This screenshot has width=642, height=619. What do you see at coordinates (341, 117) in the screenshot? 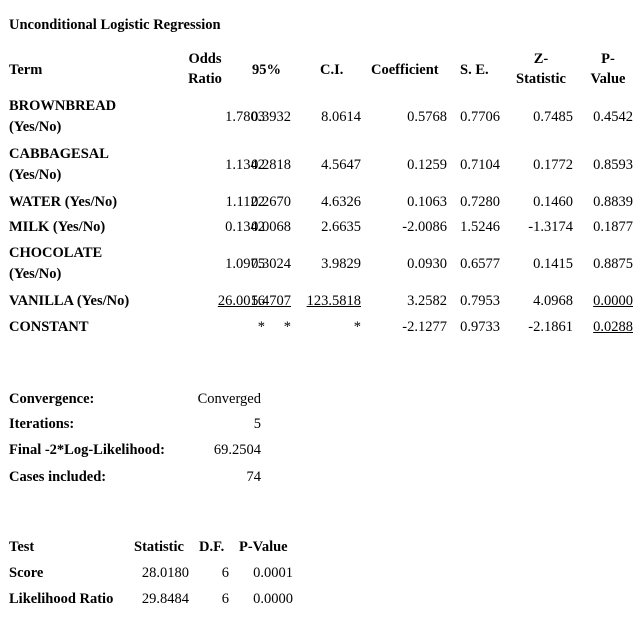
I see `cell-ci-high: 8.0614` at bounding box center [341, 117].